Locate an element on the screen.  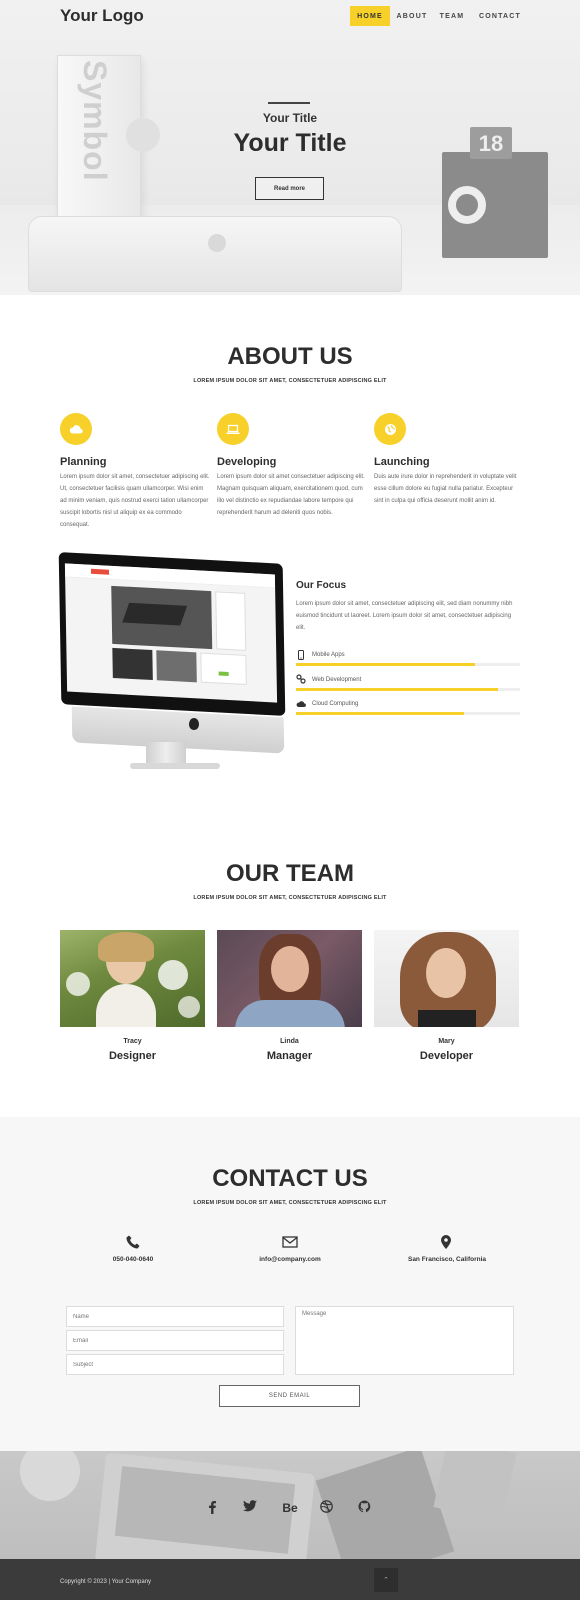
nav-team: TEAM is located at coordinates (452, 16).